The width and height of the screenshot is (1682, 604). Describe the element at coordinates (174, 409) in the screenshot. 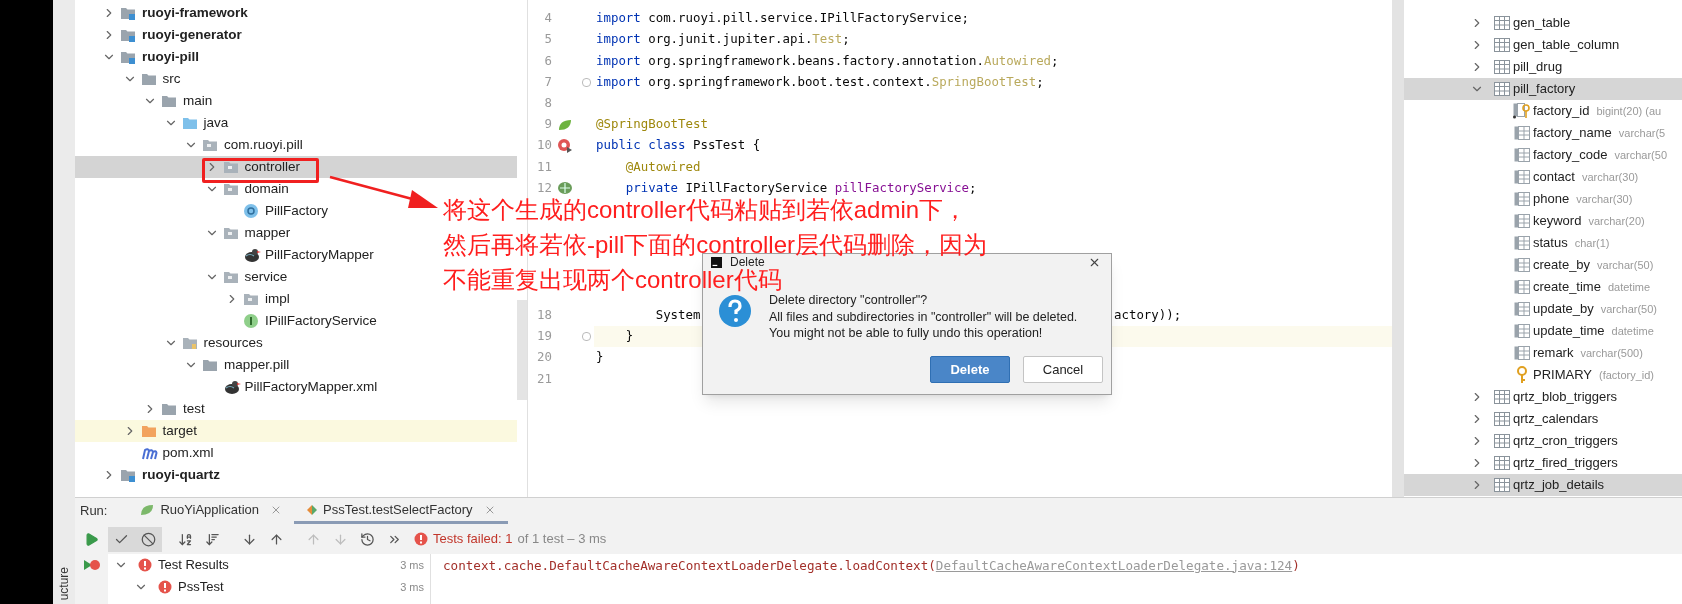

I see `tree-item: test` at that location.